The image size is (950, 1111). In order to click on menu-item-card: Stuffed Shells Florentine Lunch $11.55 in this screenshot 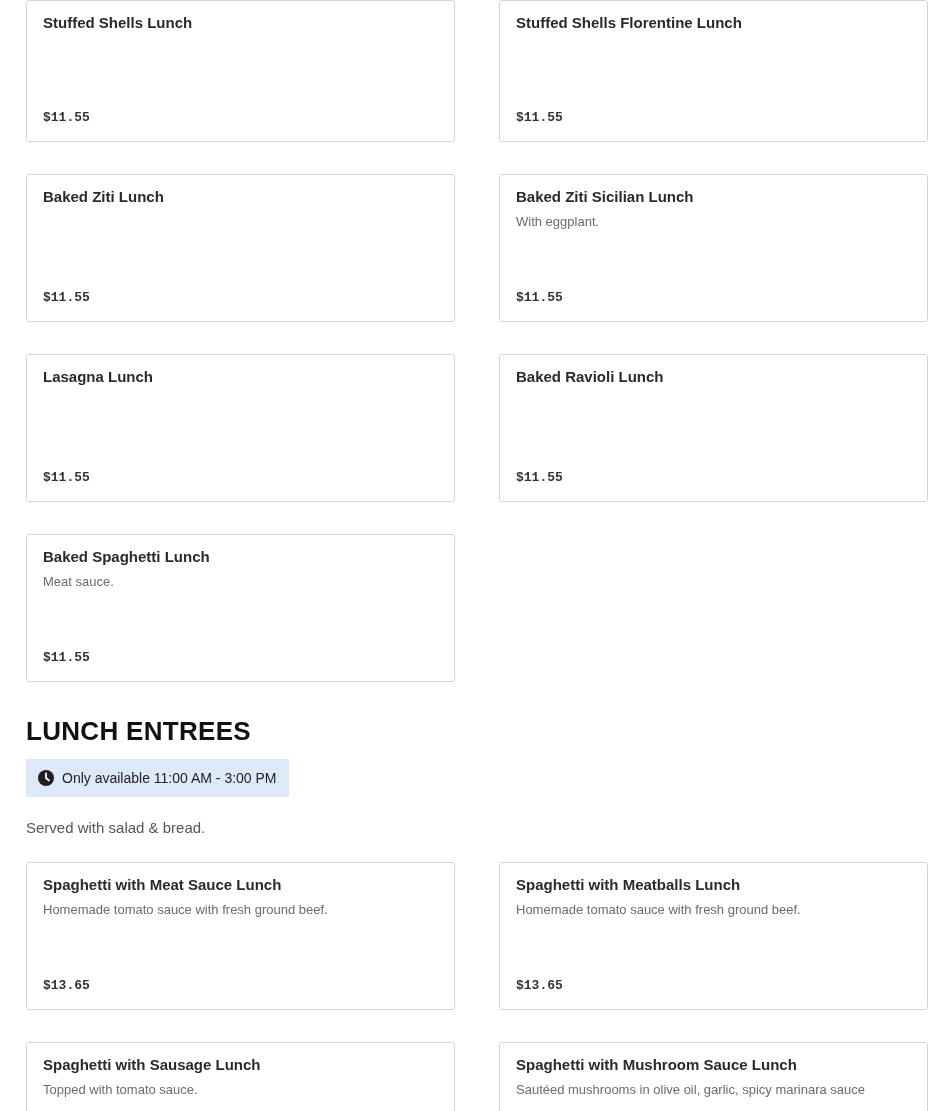, I will do `click(713, 71)`.